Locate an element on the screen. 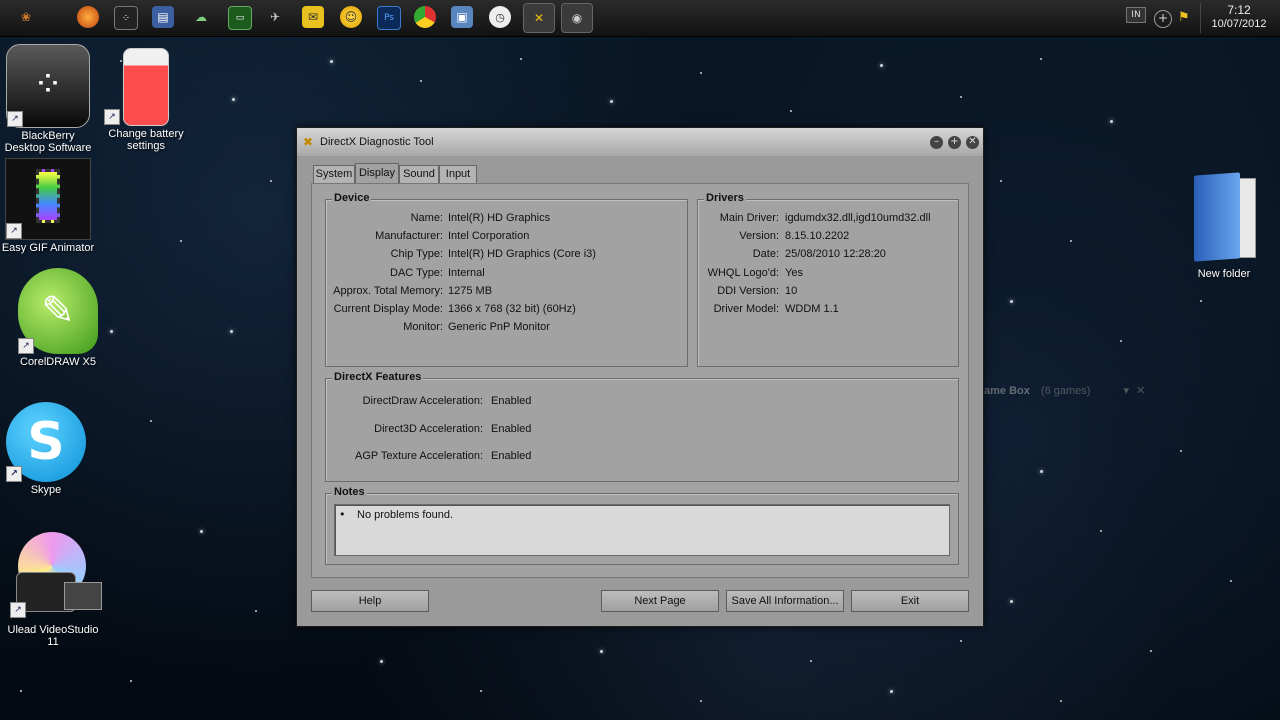  blackberry-icon: ⁘ is located at coordinates (126, 18).